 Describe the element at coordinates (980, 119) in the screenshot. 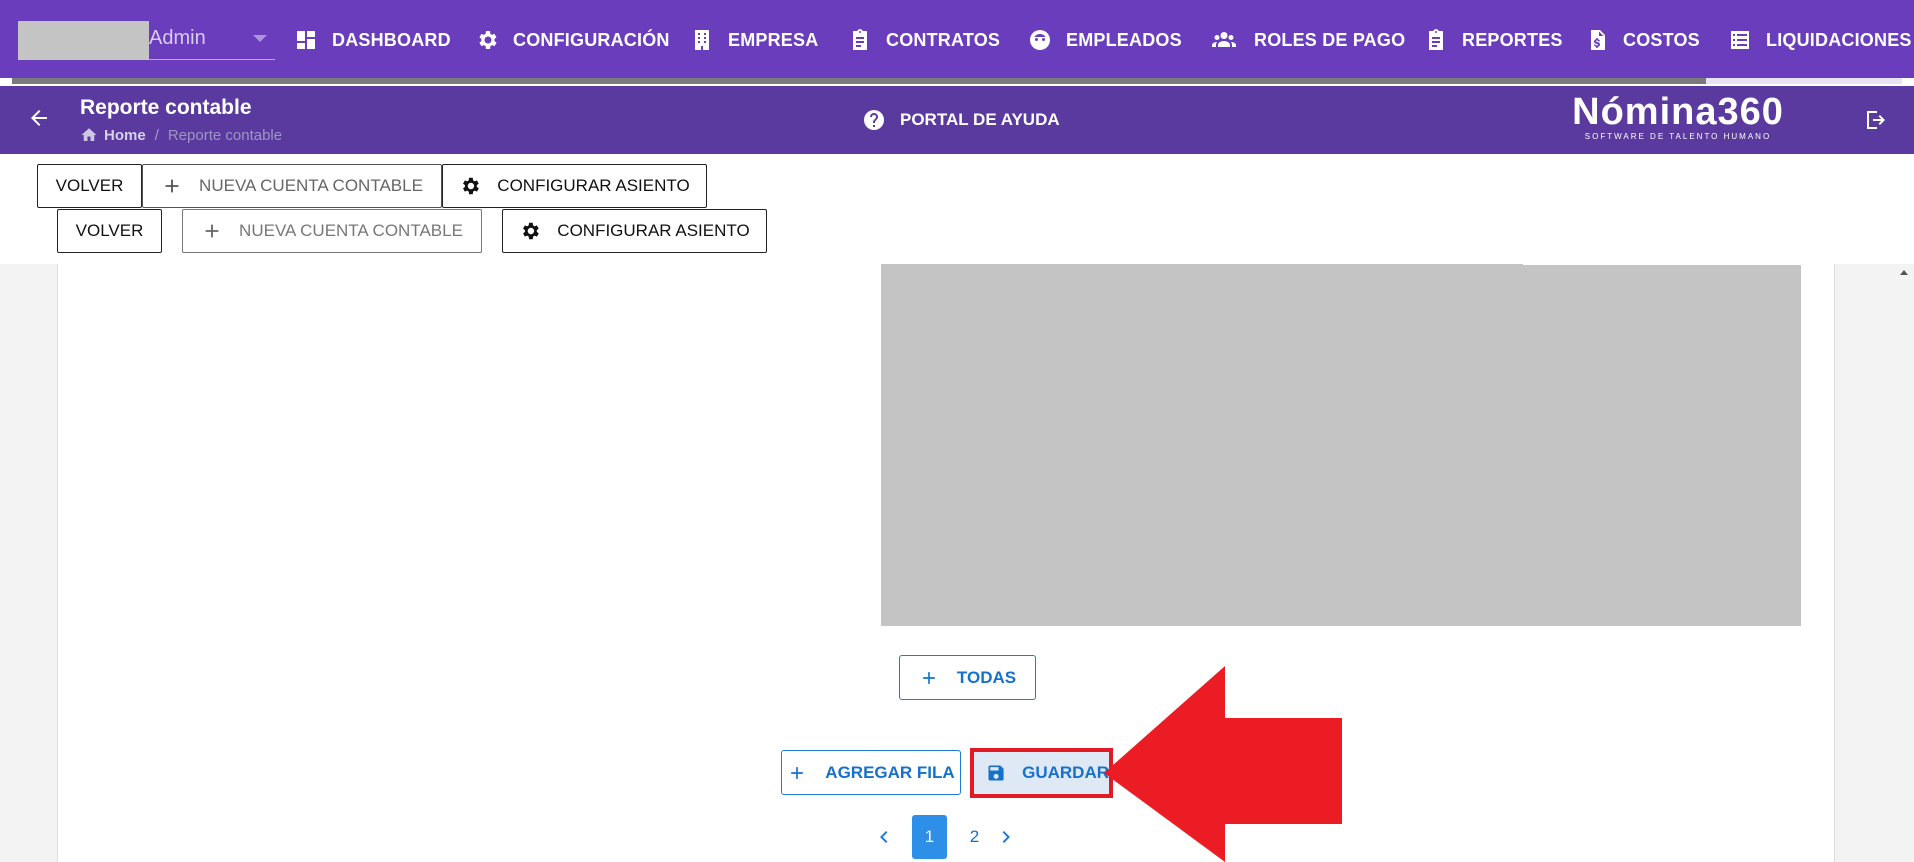

I see `help-label: PORTAL DE AYUDA` at that location.